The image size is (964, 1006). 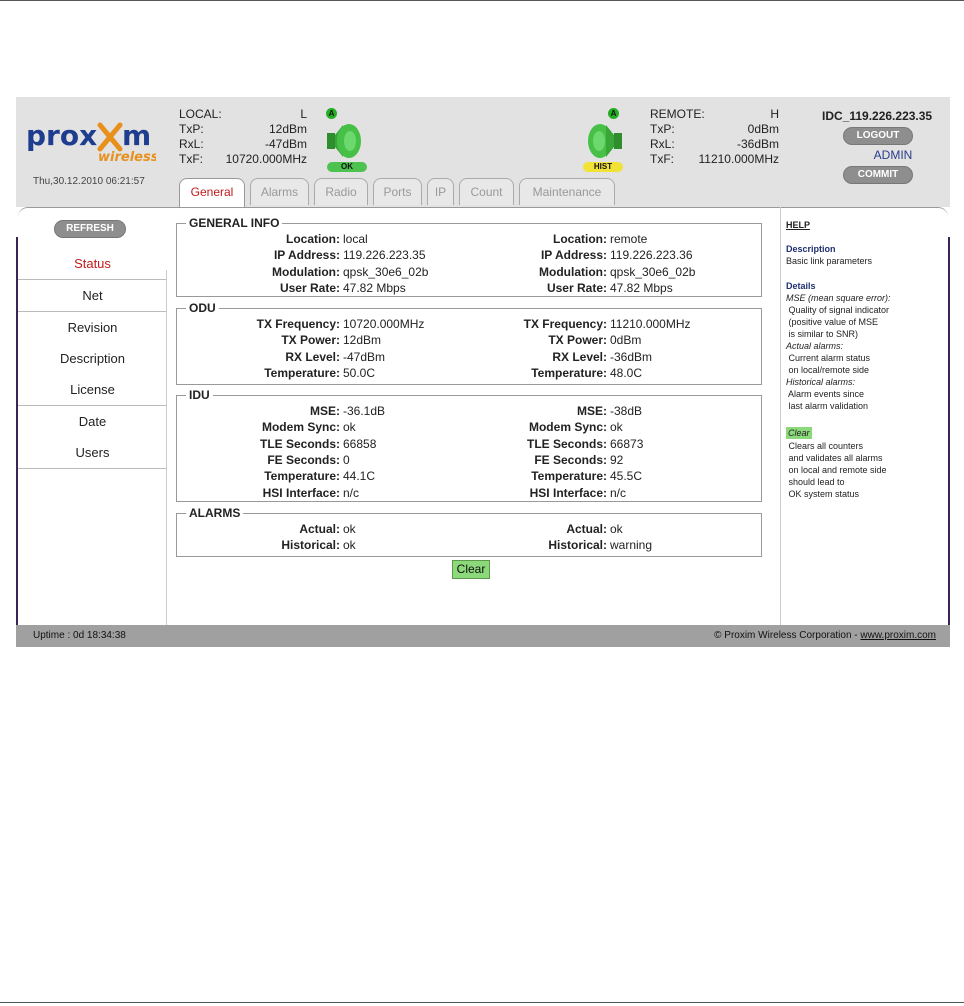 I want to click on idu-local-label: HSI Interface:, so click(x=258, y=493).